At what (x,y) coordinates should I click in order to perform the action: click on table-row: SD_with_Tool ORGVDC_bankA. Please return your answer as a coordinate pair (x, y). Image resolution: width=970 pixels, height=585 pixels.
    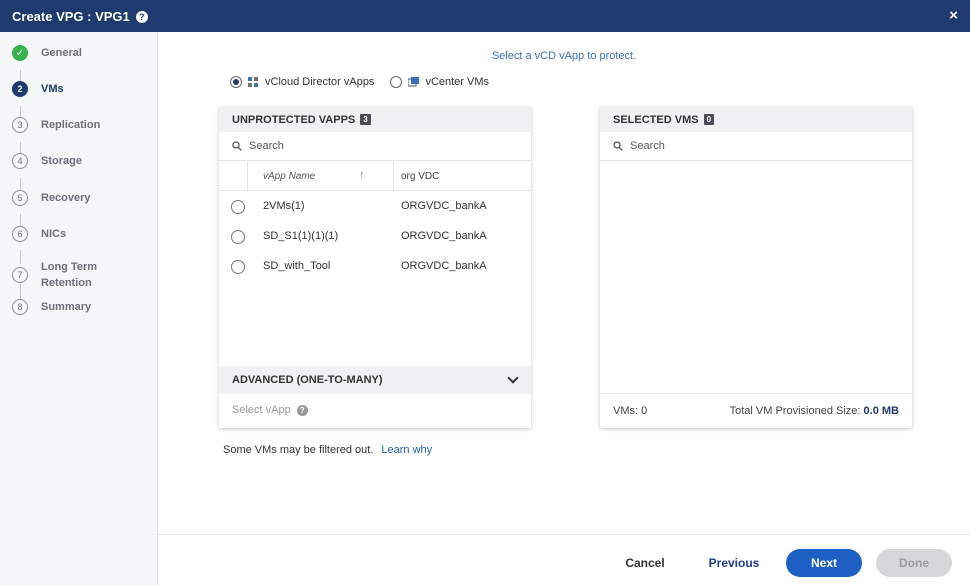
    Looking at the image, I should click on (375, 266).